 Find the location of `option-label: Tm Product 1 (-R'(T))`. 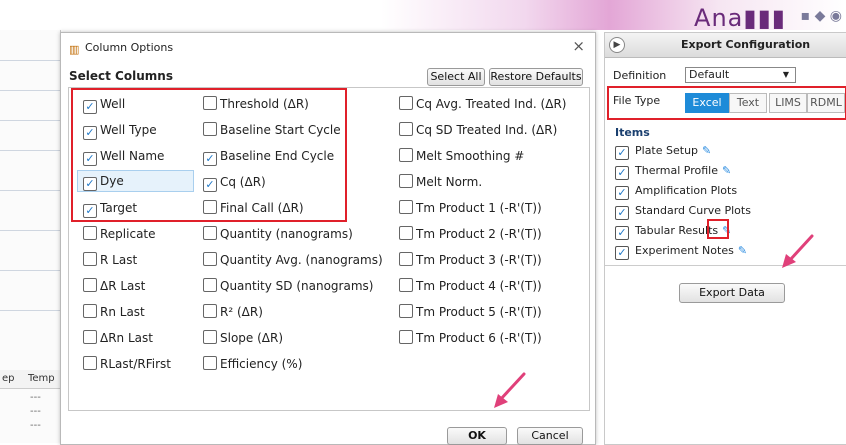

option-label: Tm Product 1 (-R'(T)) is located at coordinates (479, 208).